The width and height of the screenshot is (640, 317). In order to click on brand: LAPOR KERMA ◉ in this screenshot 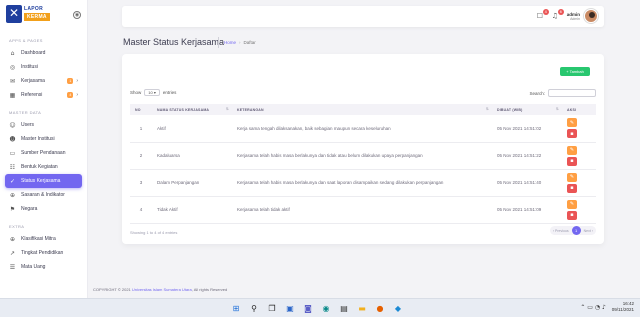, I will do `click(43, 15)`.